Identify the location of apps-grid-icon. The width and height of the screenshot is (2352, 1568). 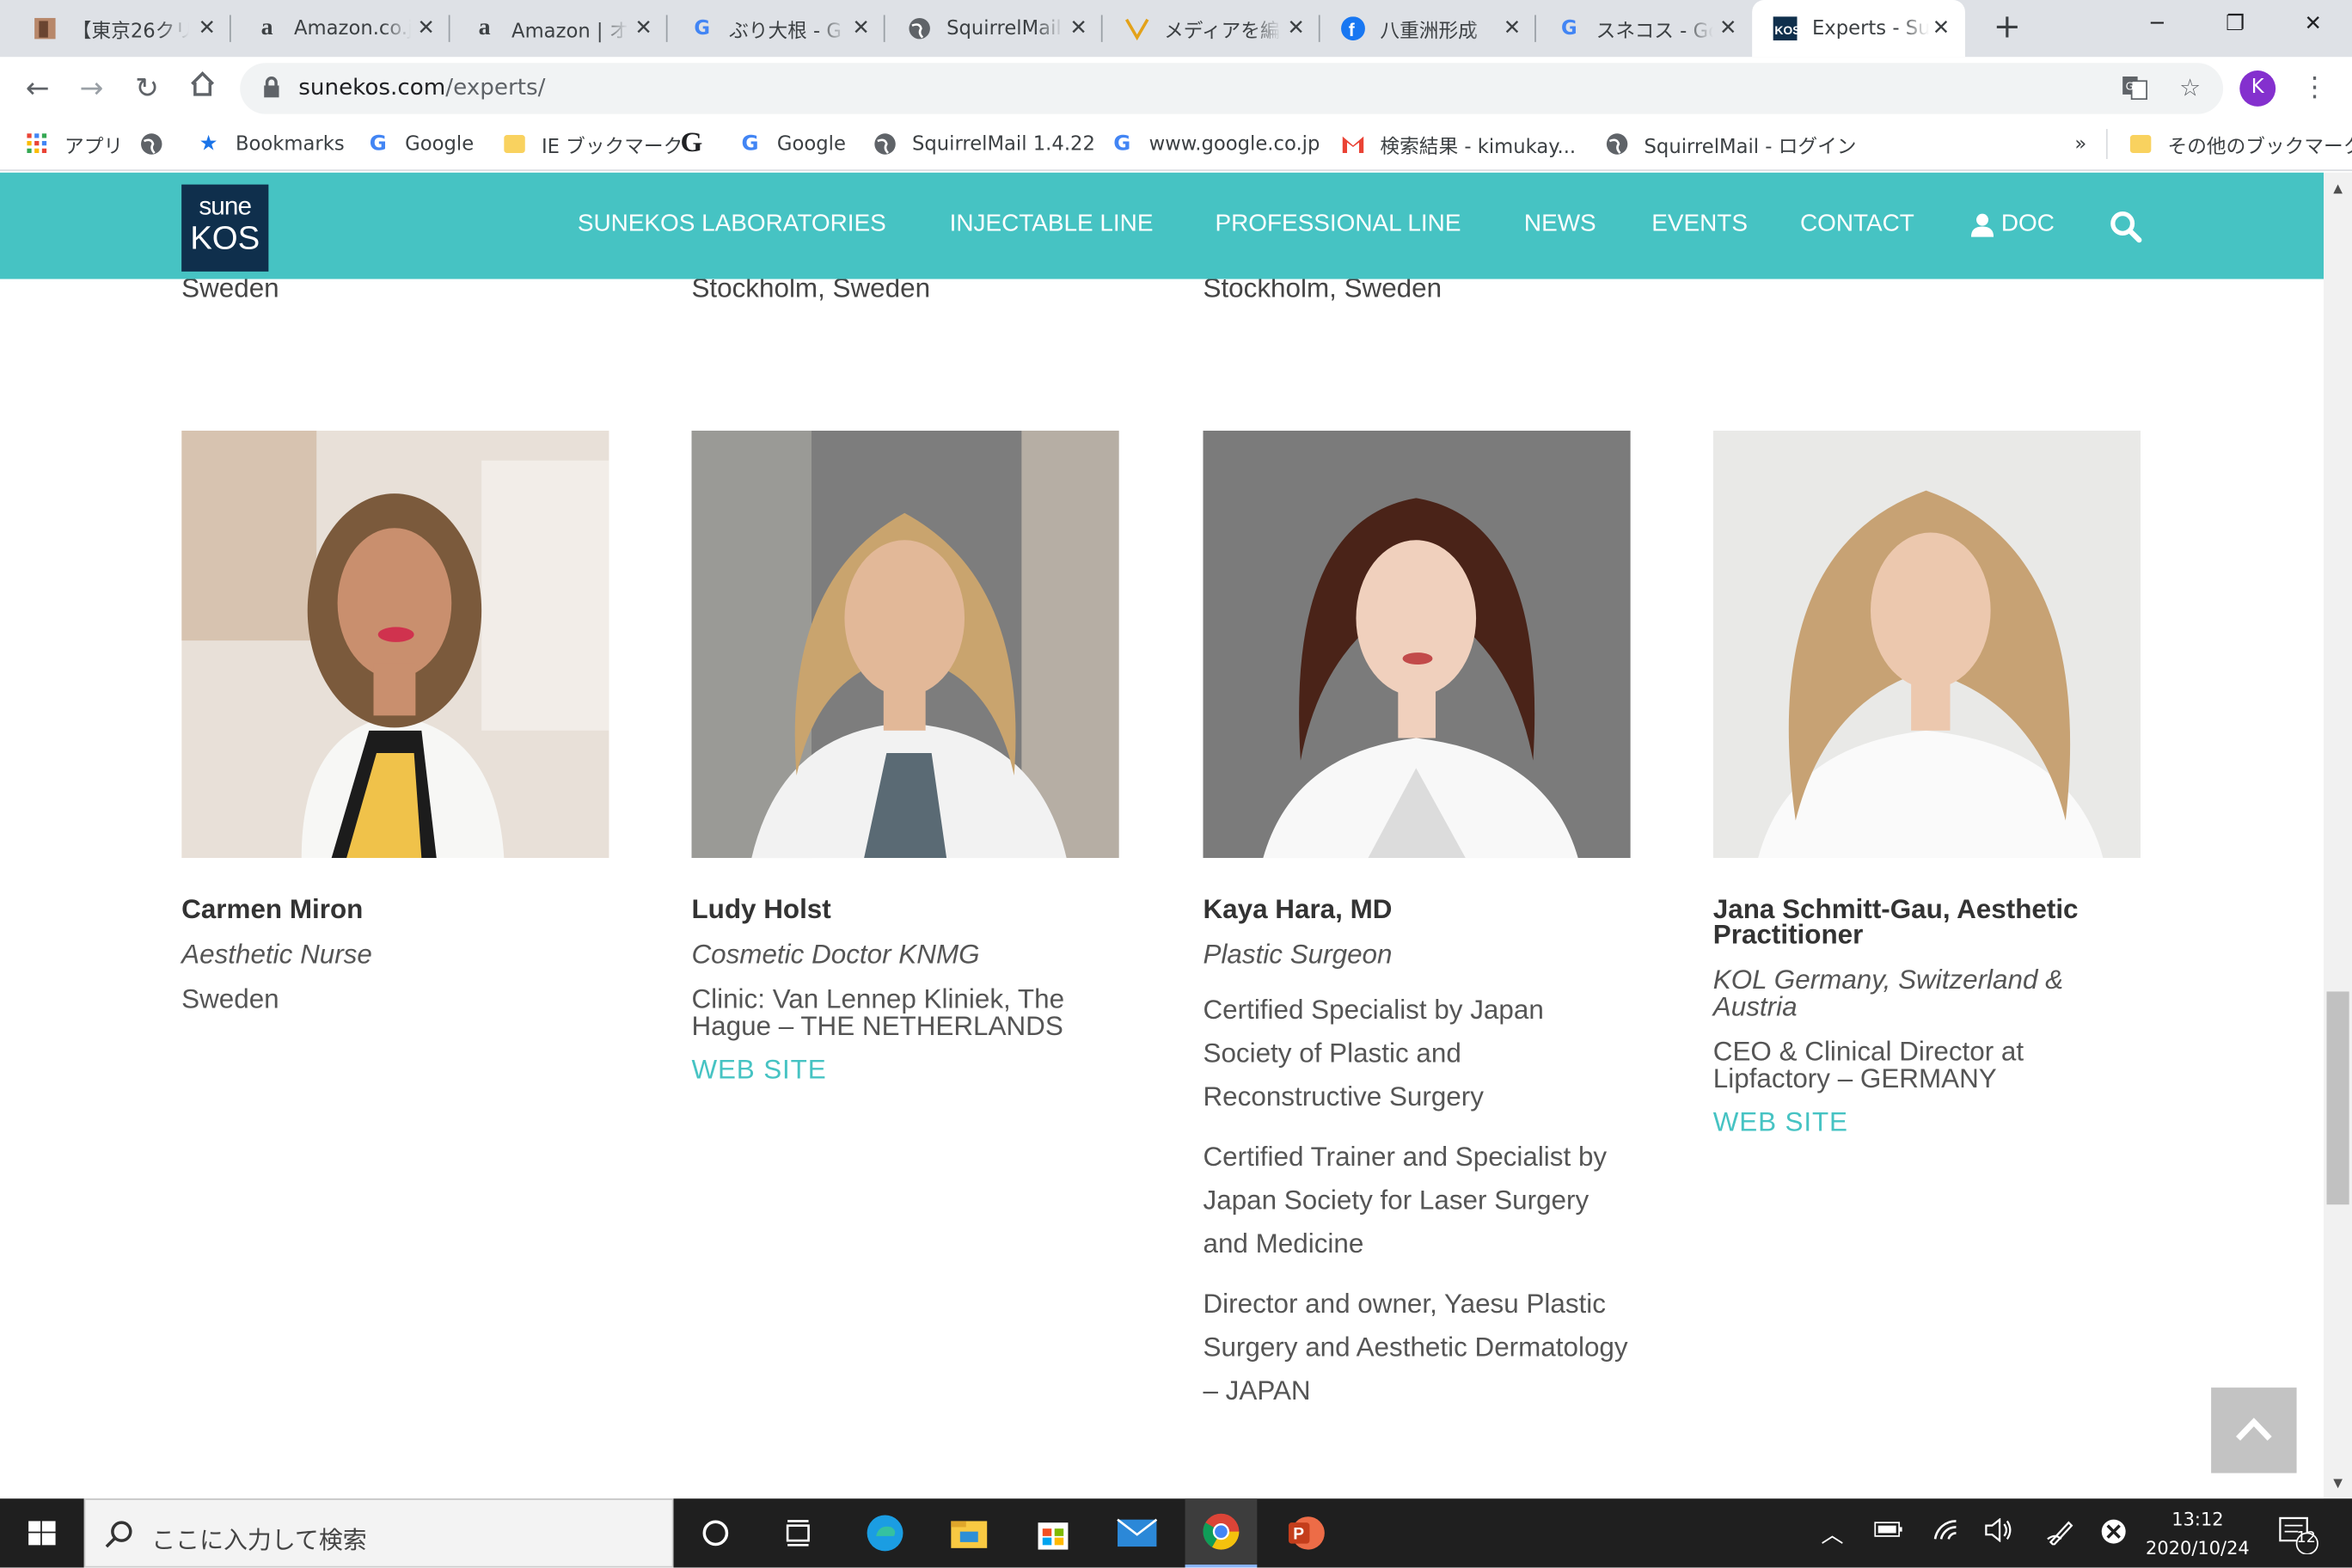
(38, 144).